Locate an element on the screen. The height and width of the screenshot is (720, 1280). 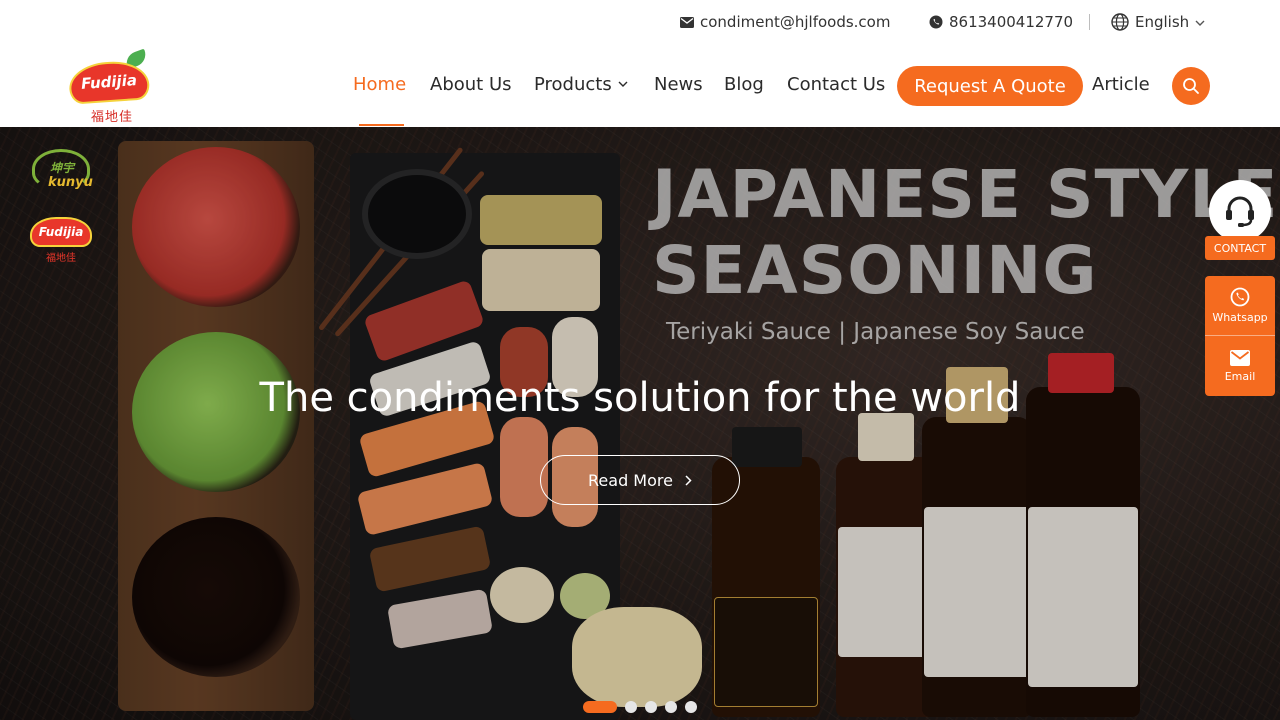
hero-heading: JAPANESE STYLE SEASONING is located at coordinates (965, 233).